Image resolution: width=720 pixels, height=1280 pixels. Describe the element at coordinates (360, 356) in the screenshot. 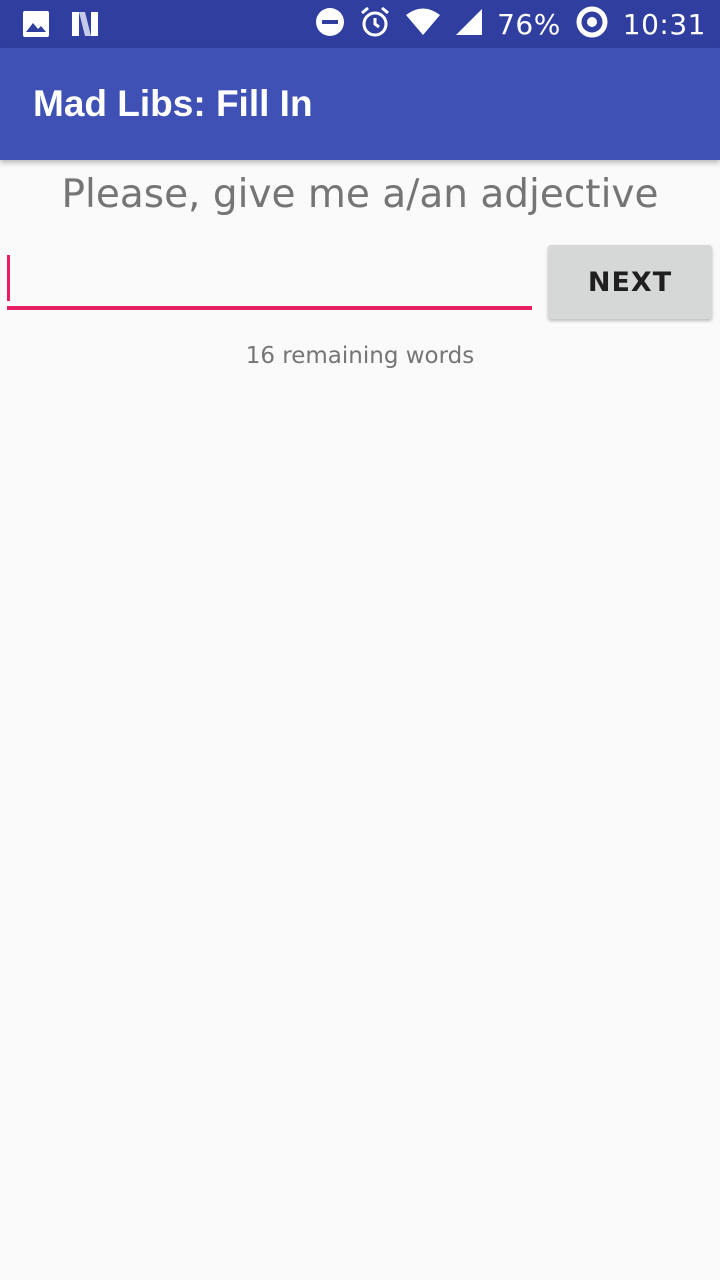

I see `remaining-words-count: 16 remaining words` at that location.